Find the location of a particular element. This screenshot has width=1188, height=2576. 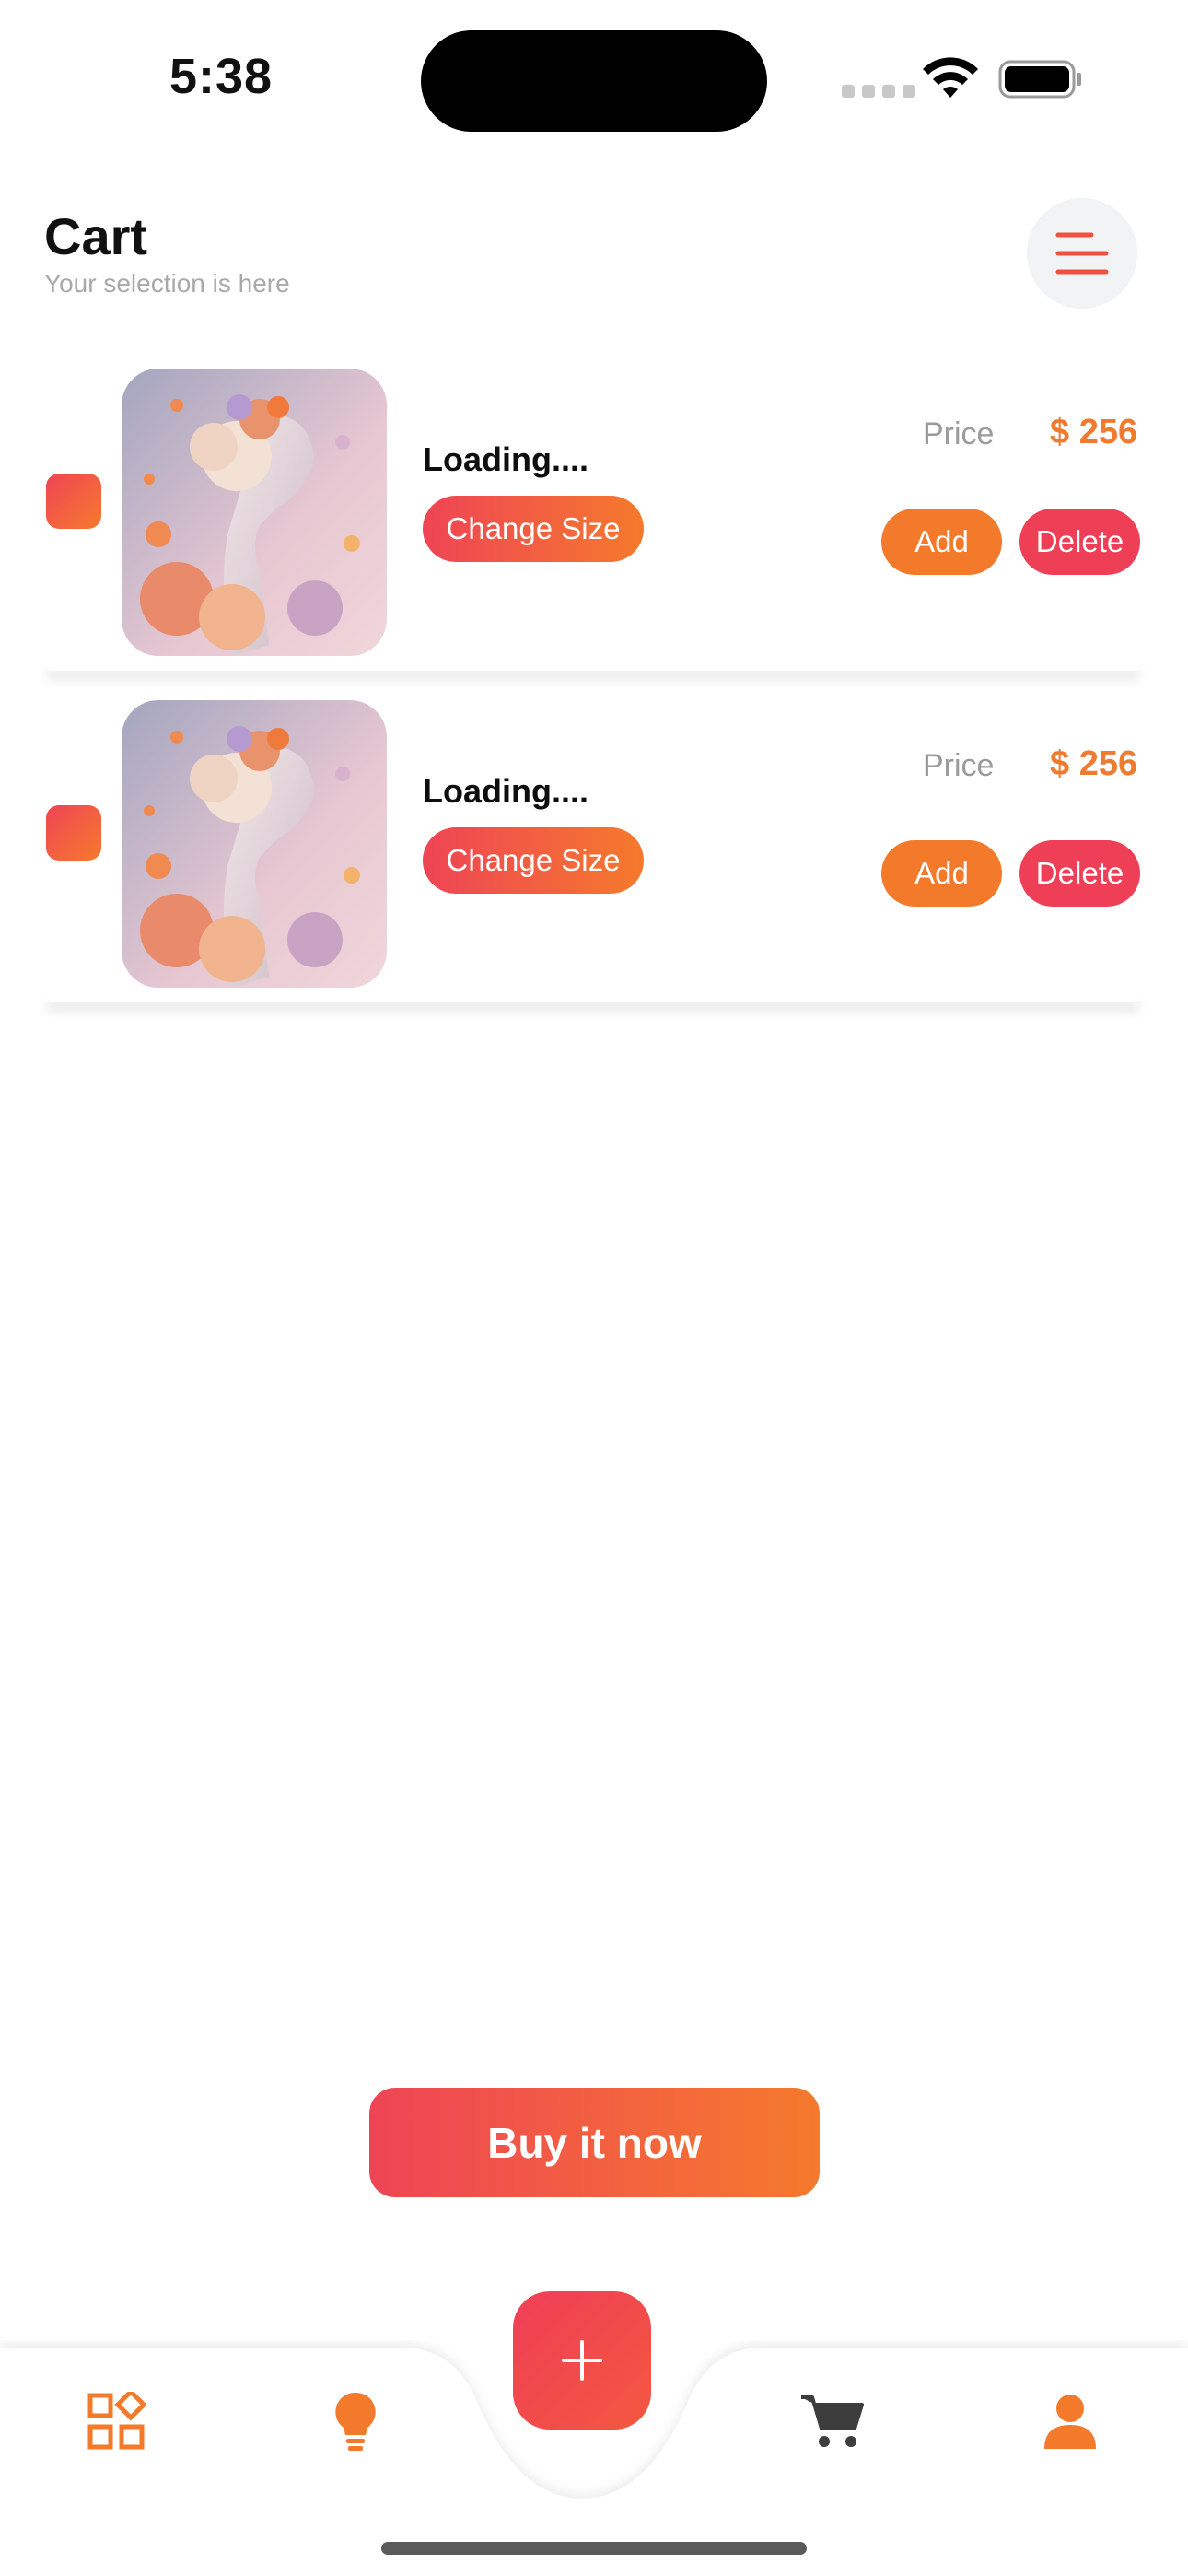

nav-ideas is located at coordinates (355, 2421).